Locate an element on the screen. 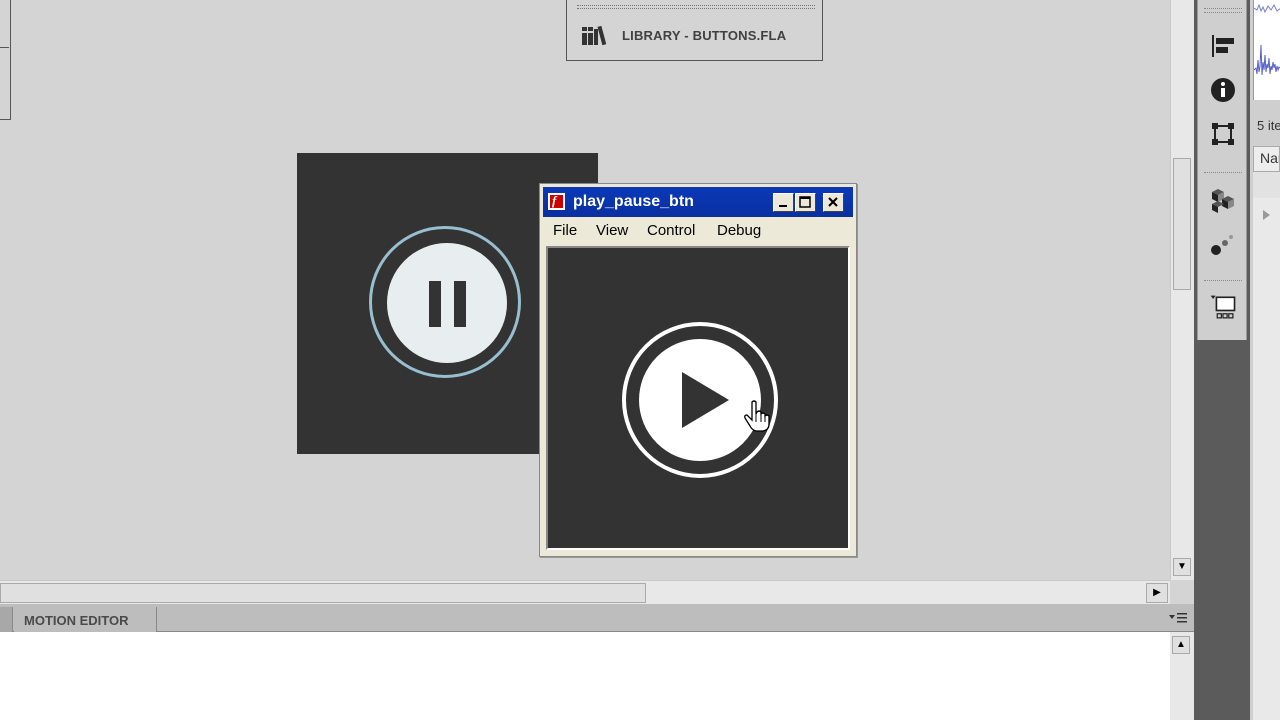 Image resolution: width=1280 pixels, height=720 pixels. stage-vertical-scrollbar: ▼ is located at coordinates (1182, 290).